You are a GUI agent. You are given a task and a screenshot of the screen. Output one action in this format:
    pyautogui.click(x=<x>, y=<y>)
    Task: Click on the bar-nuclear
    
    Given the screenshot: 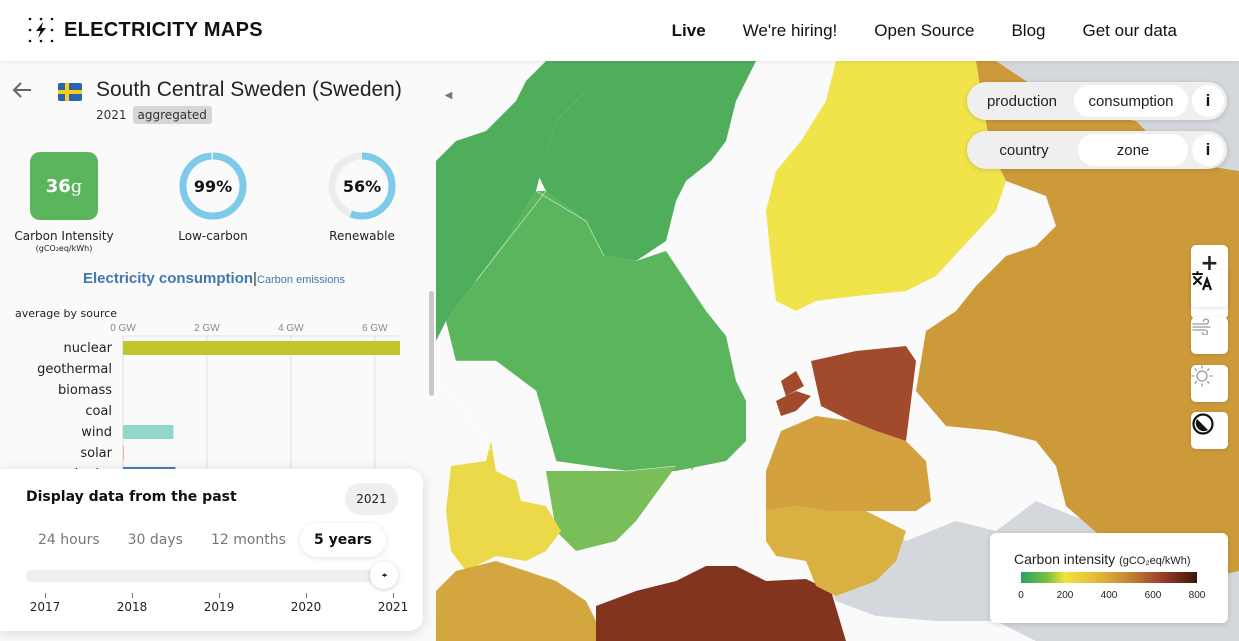 What is the action you would take?
    pyautogui.click(x=261, y=348)
    